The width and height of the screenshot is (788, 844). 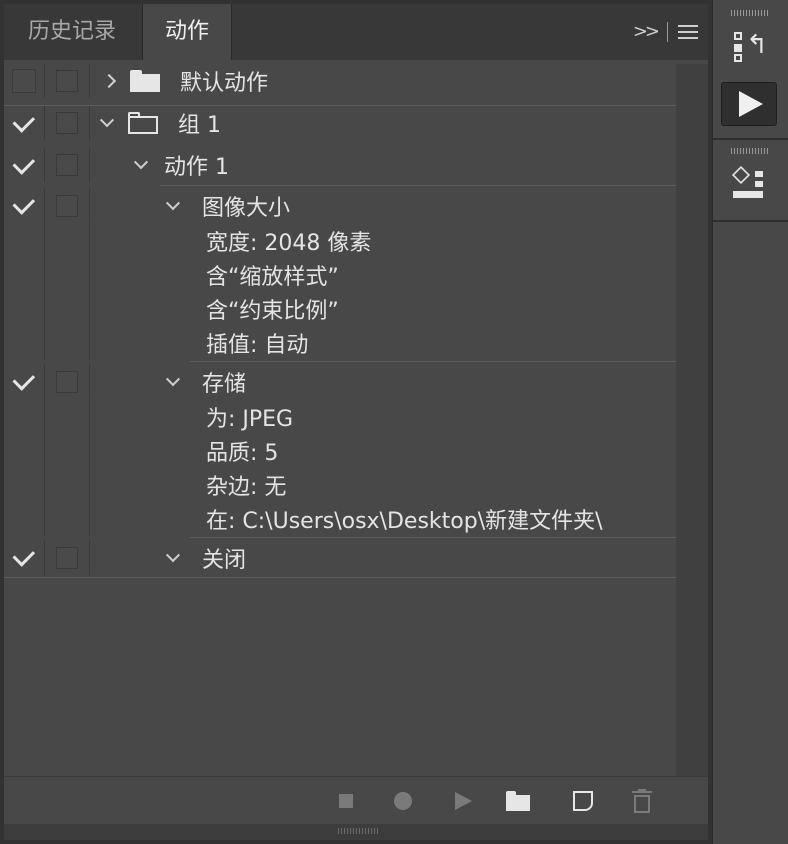 I want to click on panel-menu-icon, so click(x=688, y=32).